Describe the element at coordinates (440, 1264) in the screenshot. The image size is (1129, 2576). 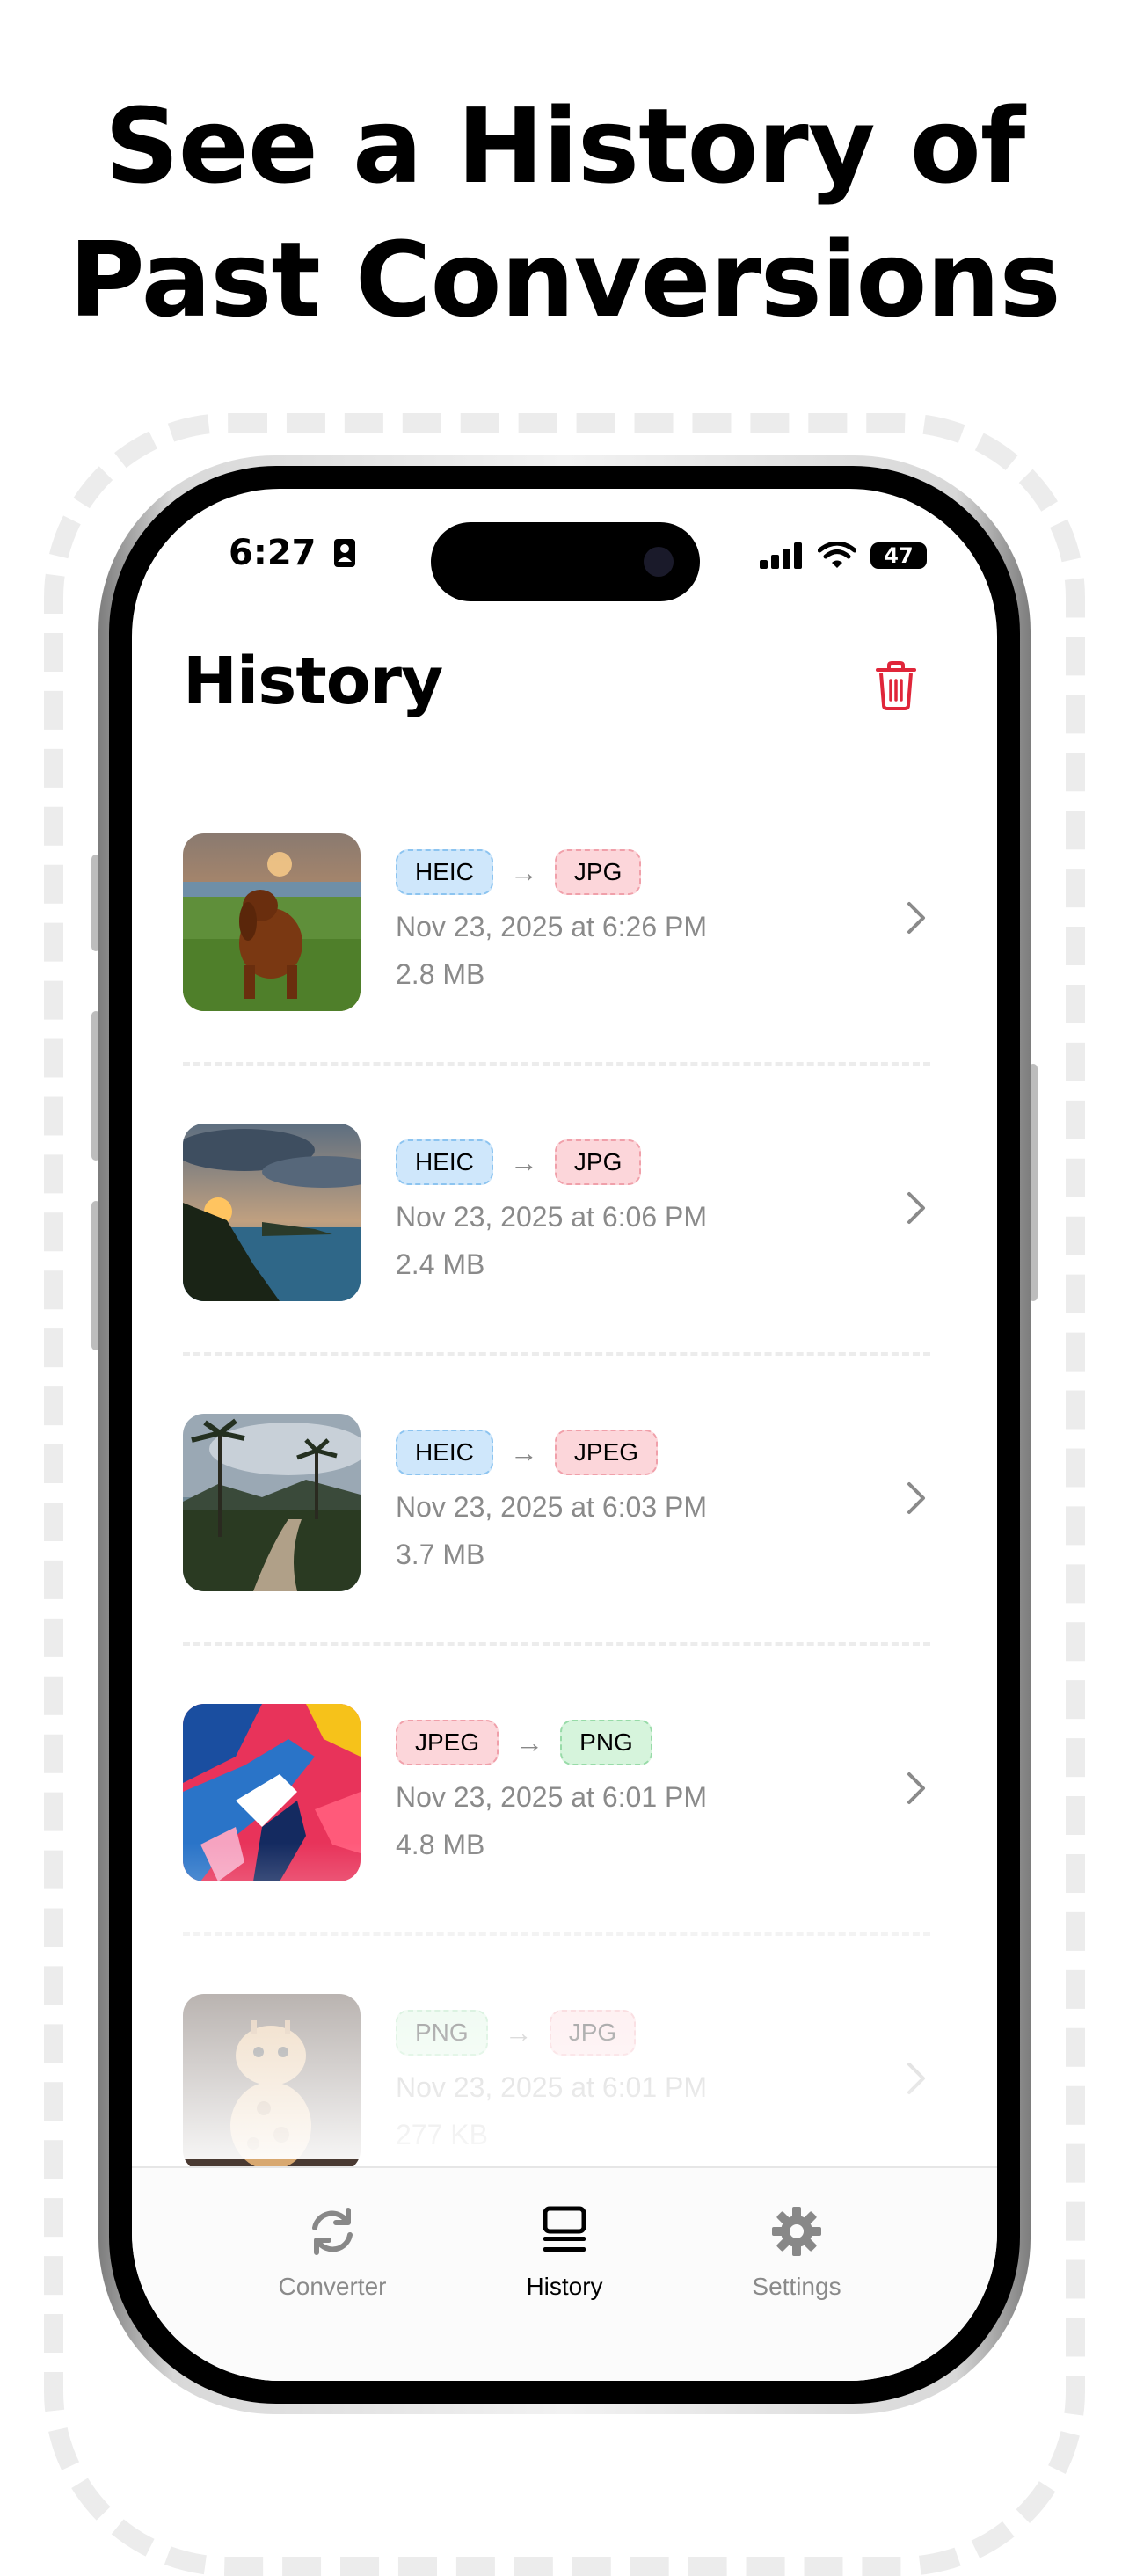
I see `file-size: 2.4 MB` at that location.